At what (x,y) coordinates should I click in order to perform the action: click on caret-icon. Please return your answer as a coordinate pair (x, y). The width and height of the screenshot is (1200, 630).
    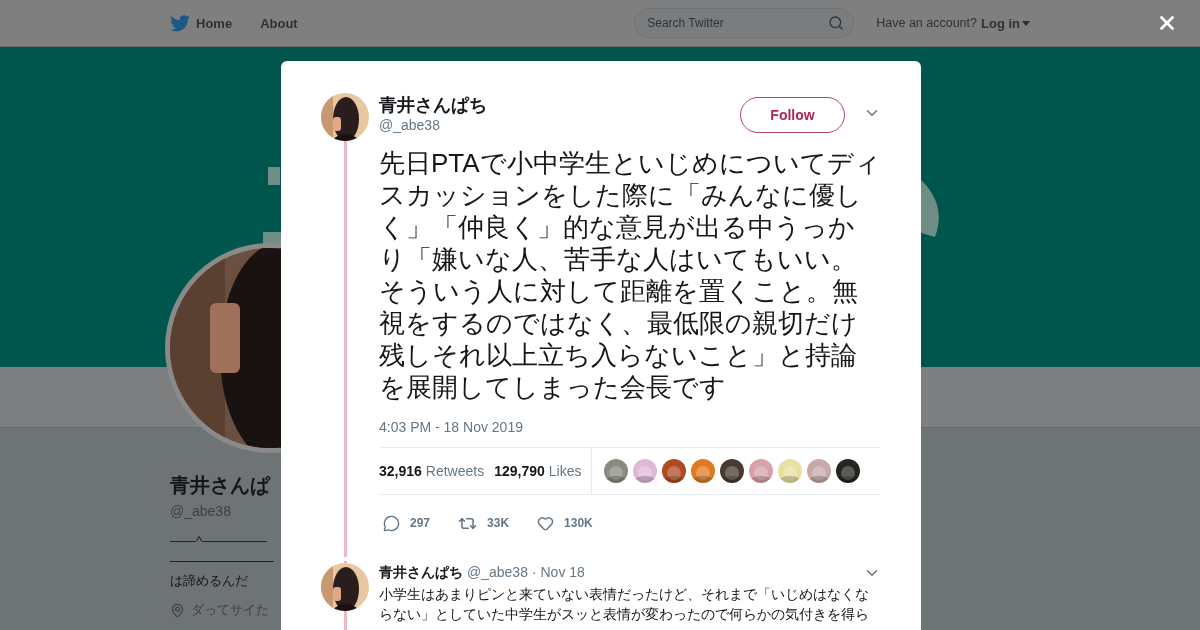
    Looking at the image, I should click on (1026, 23).